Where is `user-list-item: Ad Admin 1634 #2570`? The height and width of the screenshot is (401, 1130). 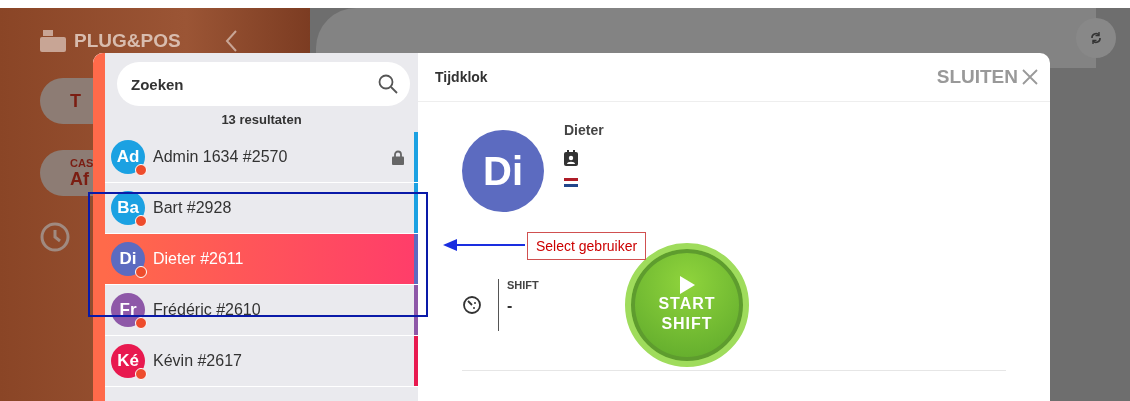
user-list-item: Ad Admin 1634 #2570 is located at coordinates (261, 157).